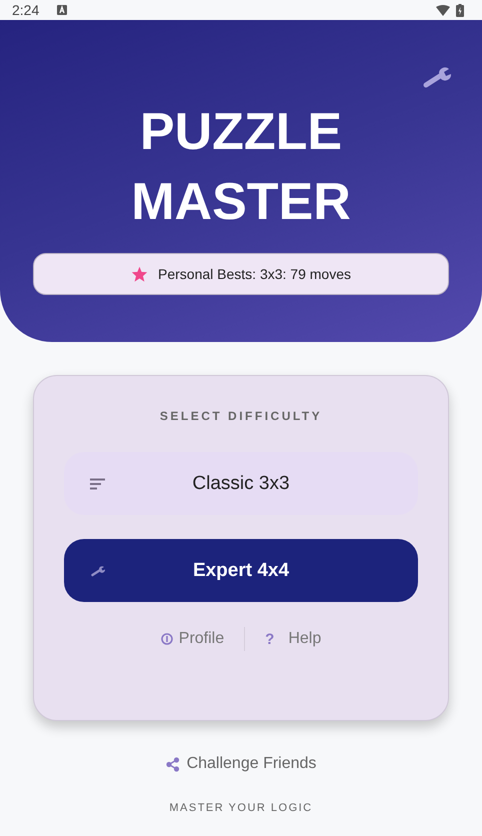 This screenshot has width=482, height=836. I want to click on text-link: Profile, so click(192, 639).